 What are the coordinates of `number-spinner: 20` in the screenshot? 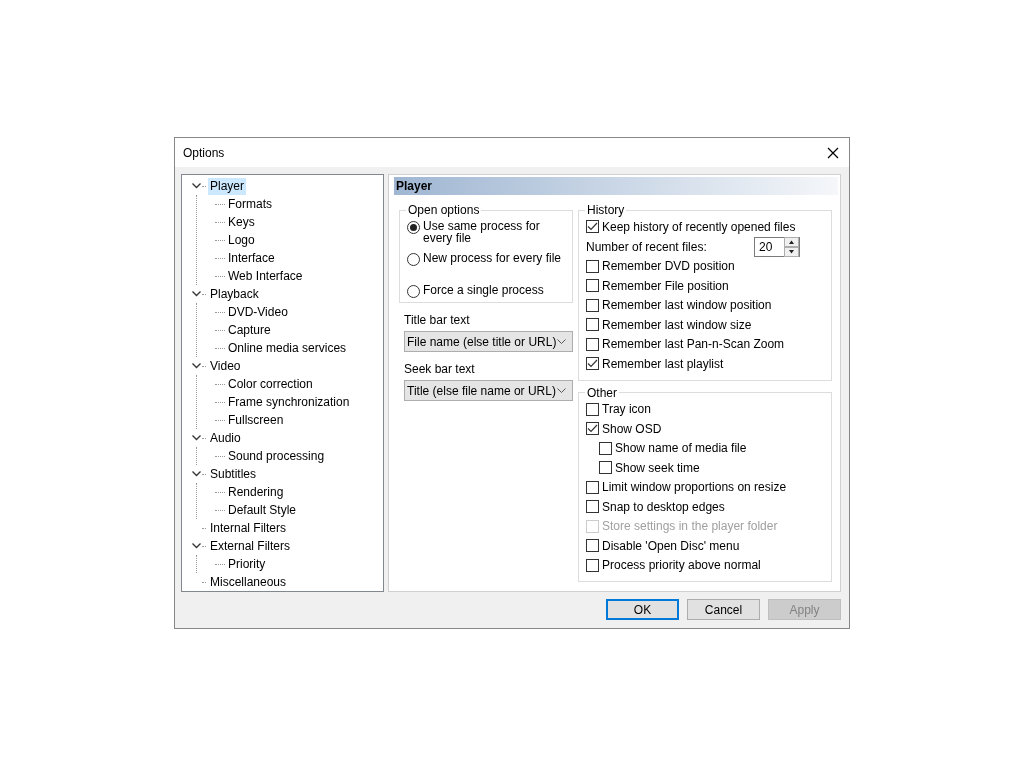 It's located at (777, 246).